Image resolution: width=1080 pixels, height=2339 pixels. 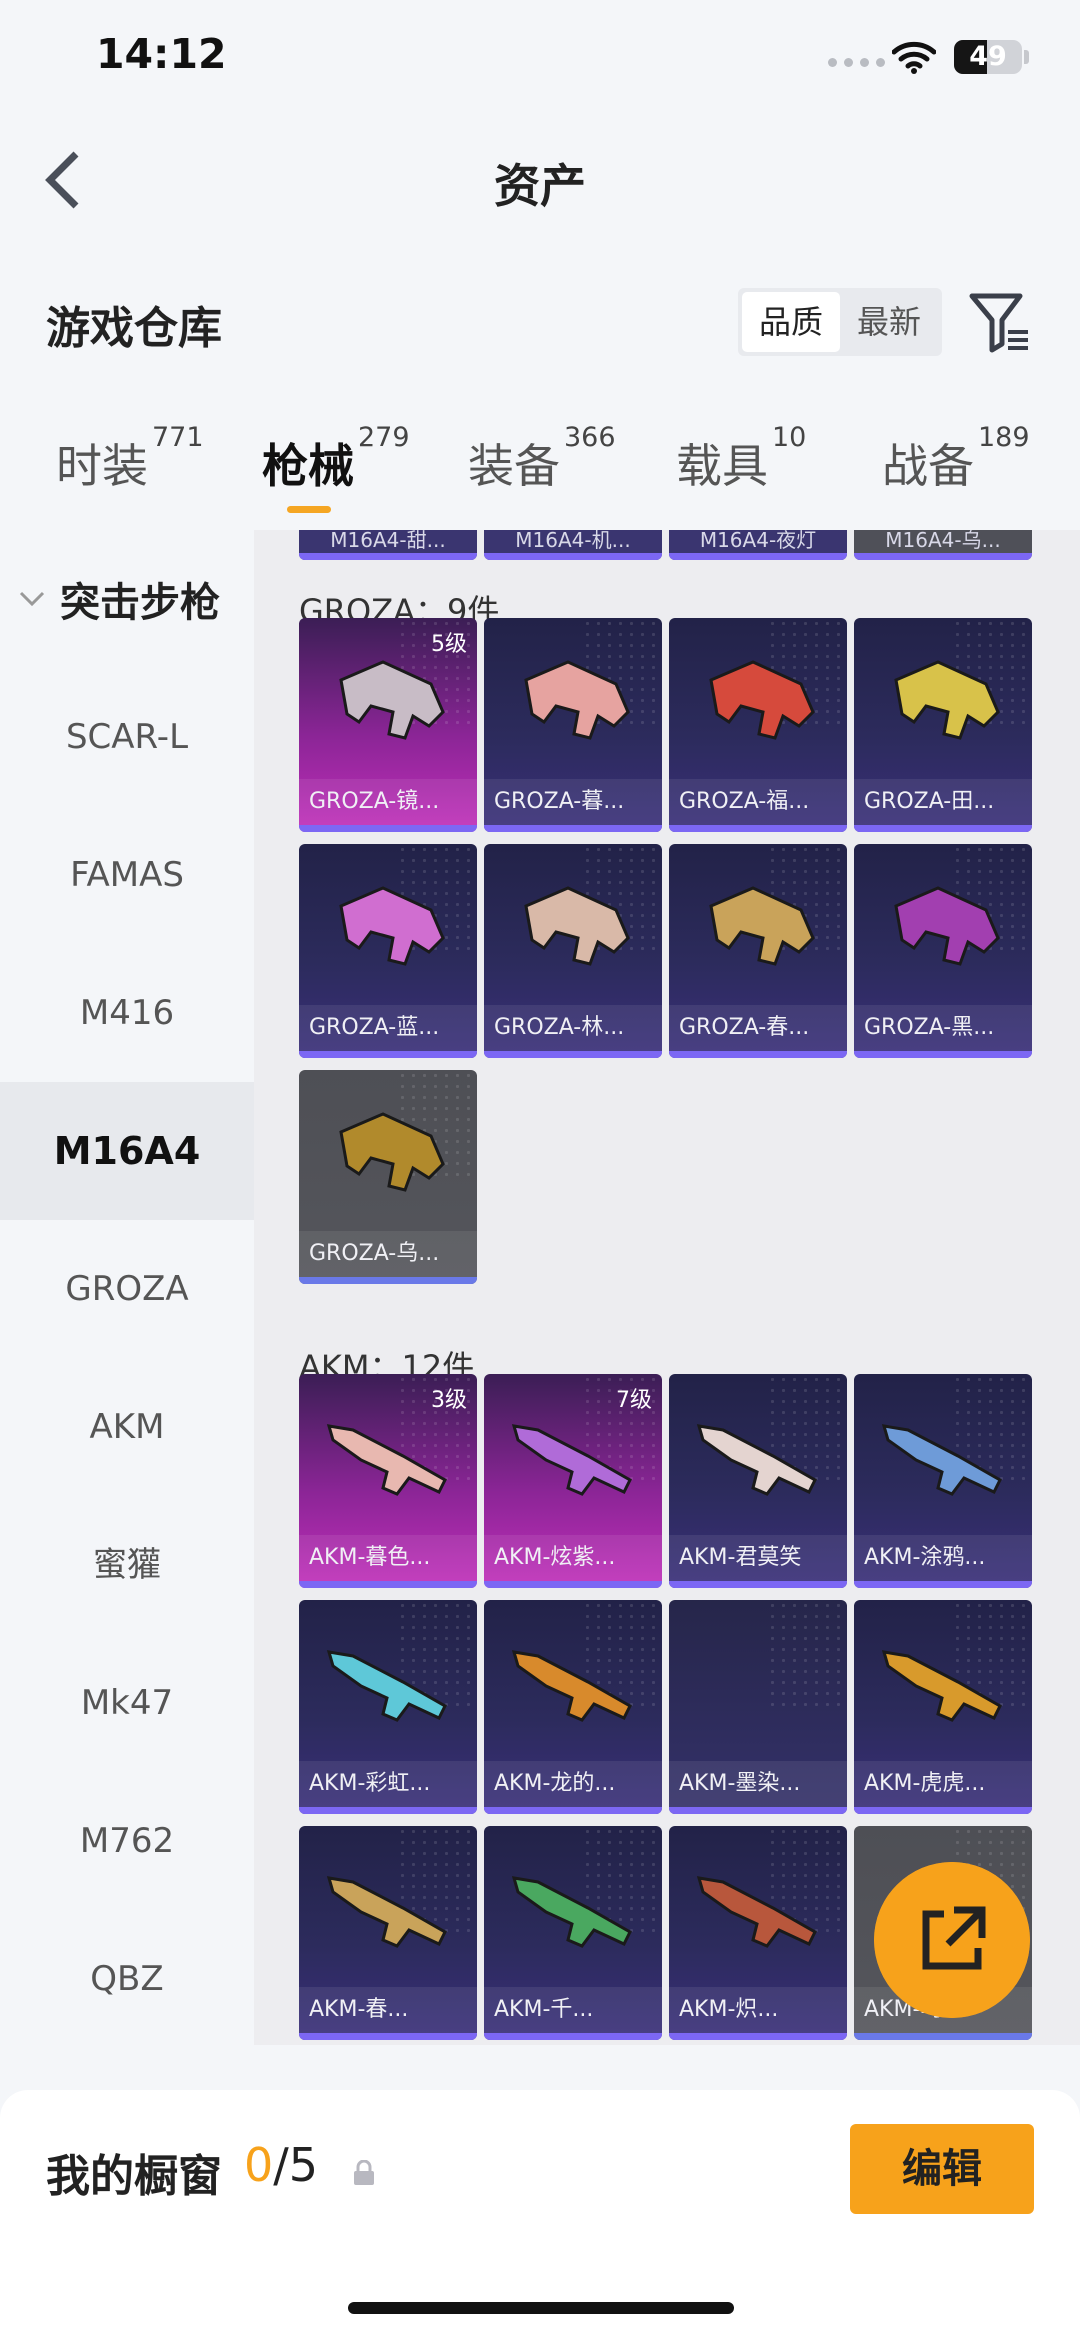 I want to click on sidebar-item-m416: M416, so click(x=127, y=1013).